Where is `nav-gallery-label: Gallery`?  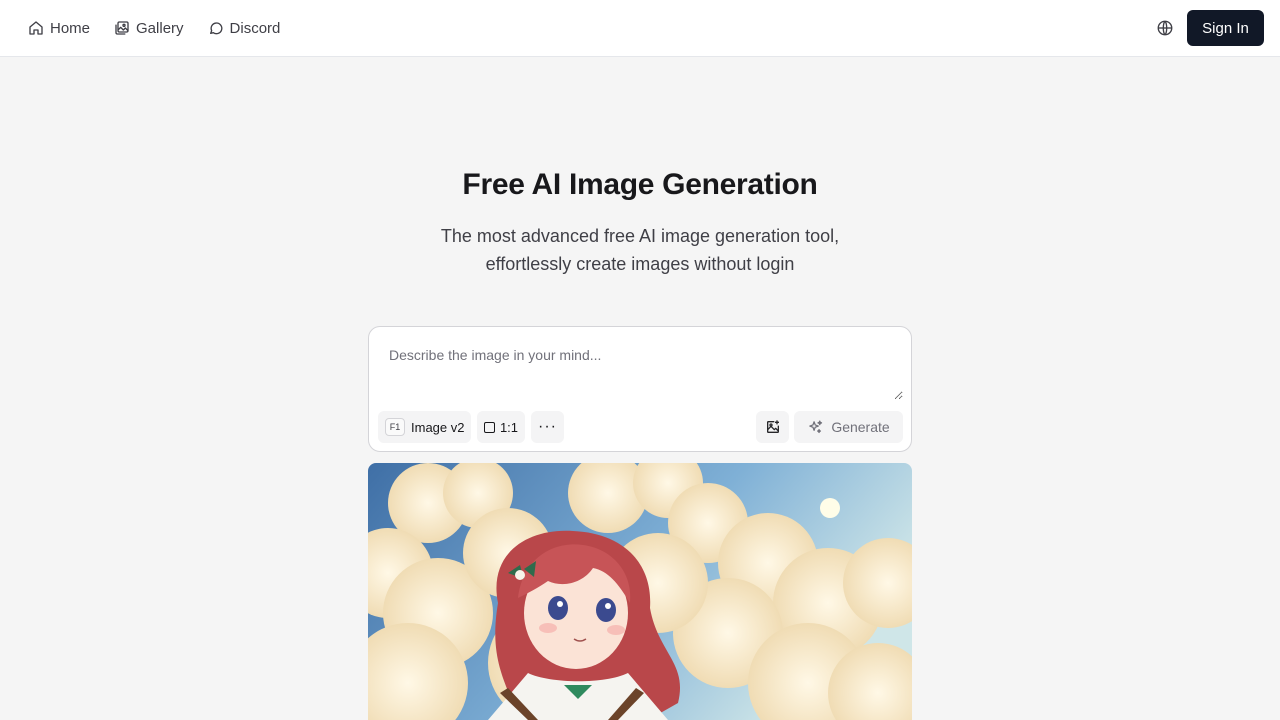 nav-gallery-label: Gallery is located at coordinates (160, 28).